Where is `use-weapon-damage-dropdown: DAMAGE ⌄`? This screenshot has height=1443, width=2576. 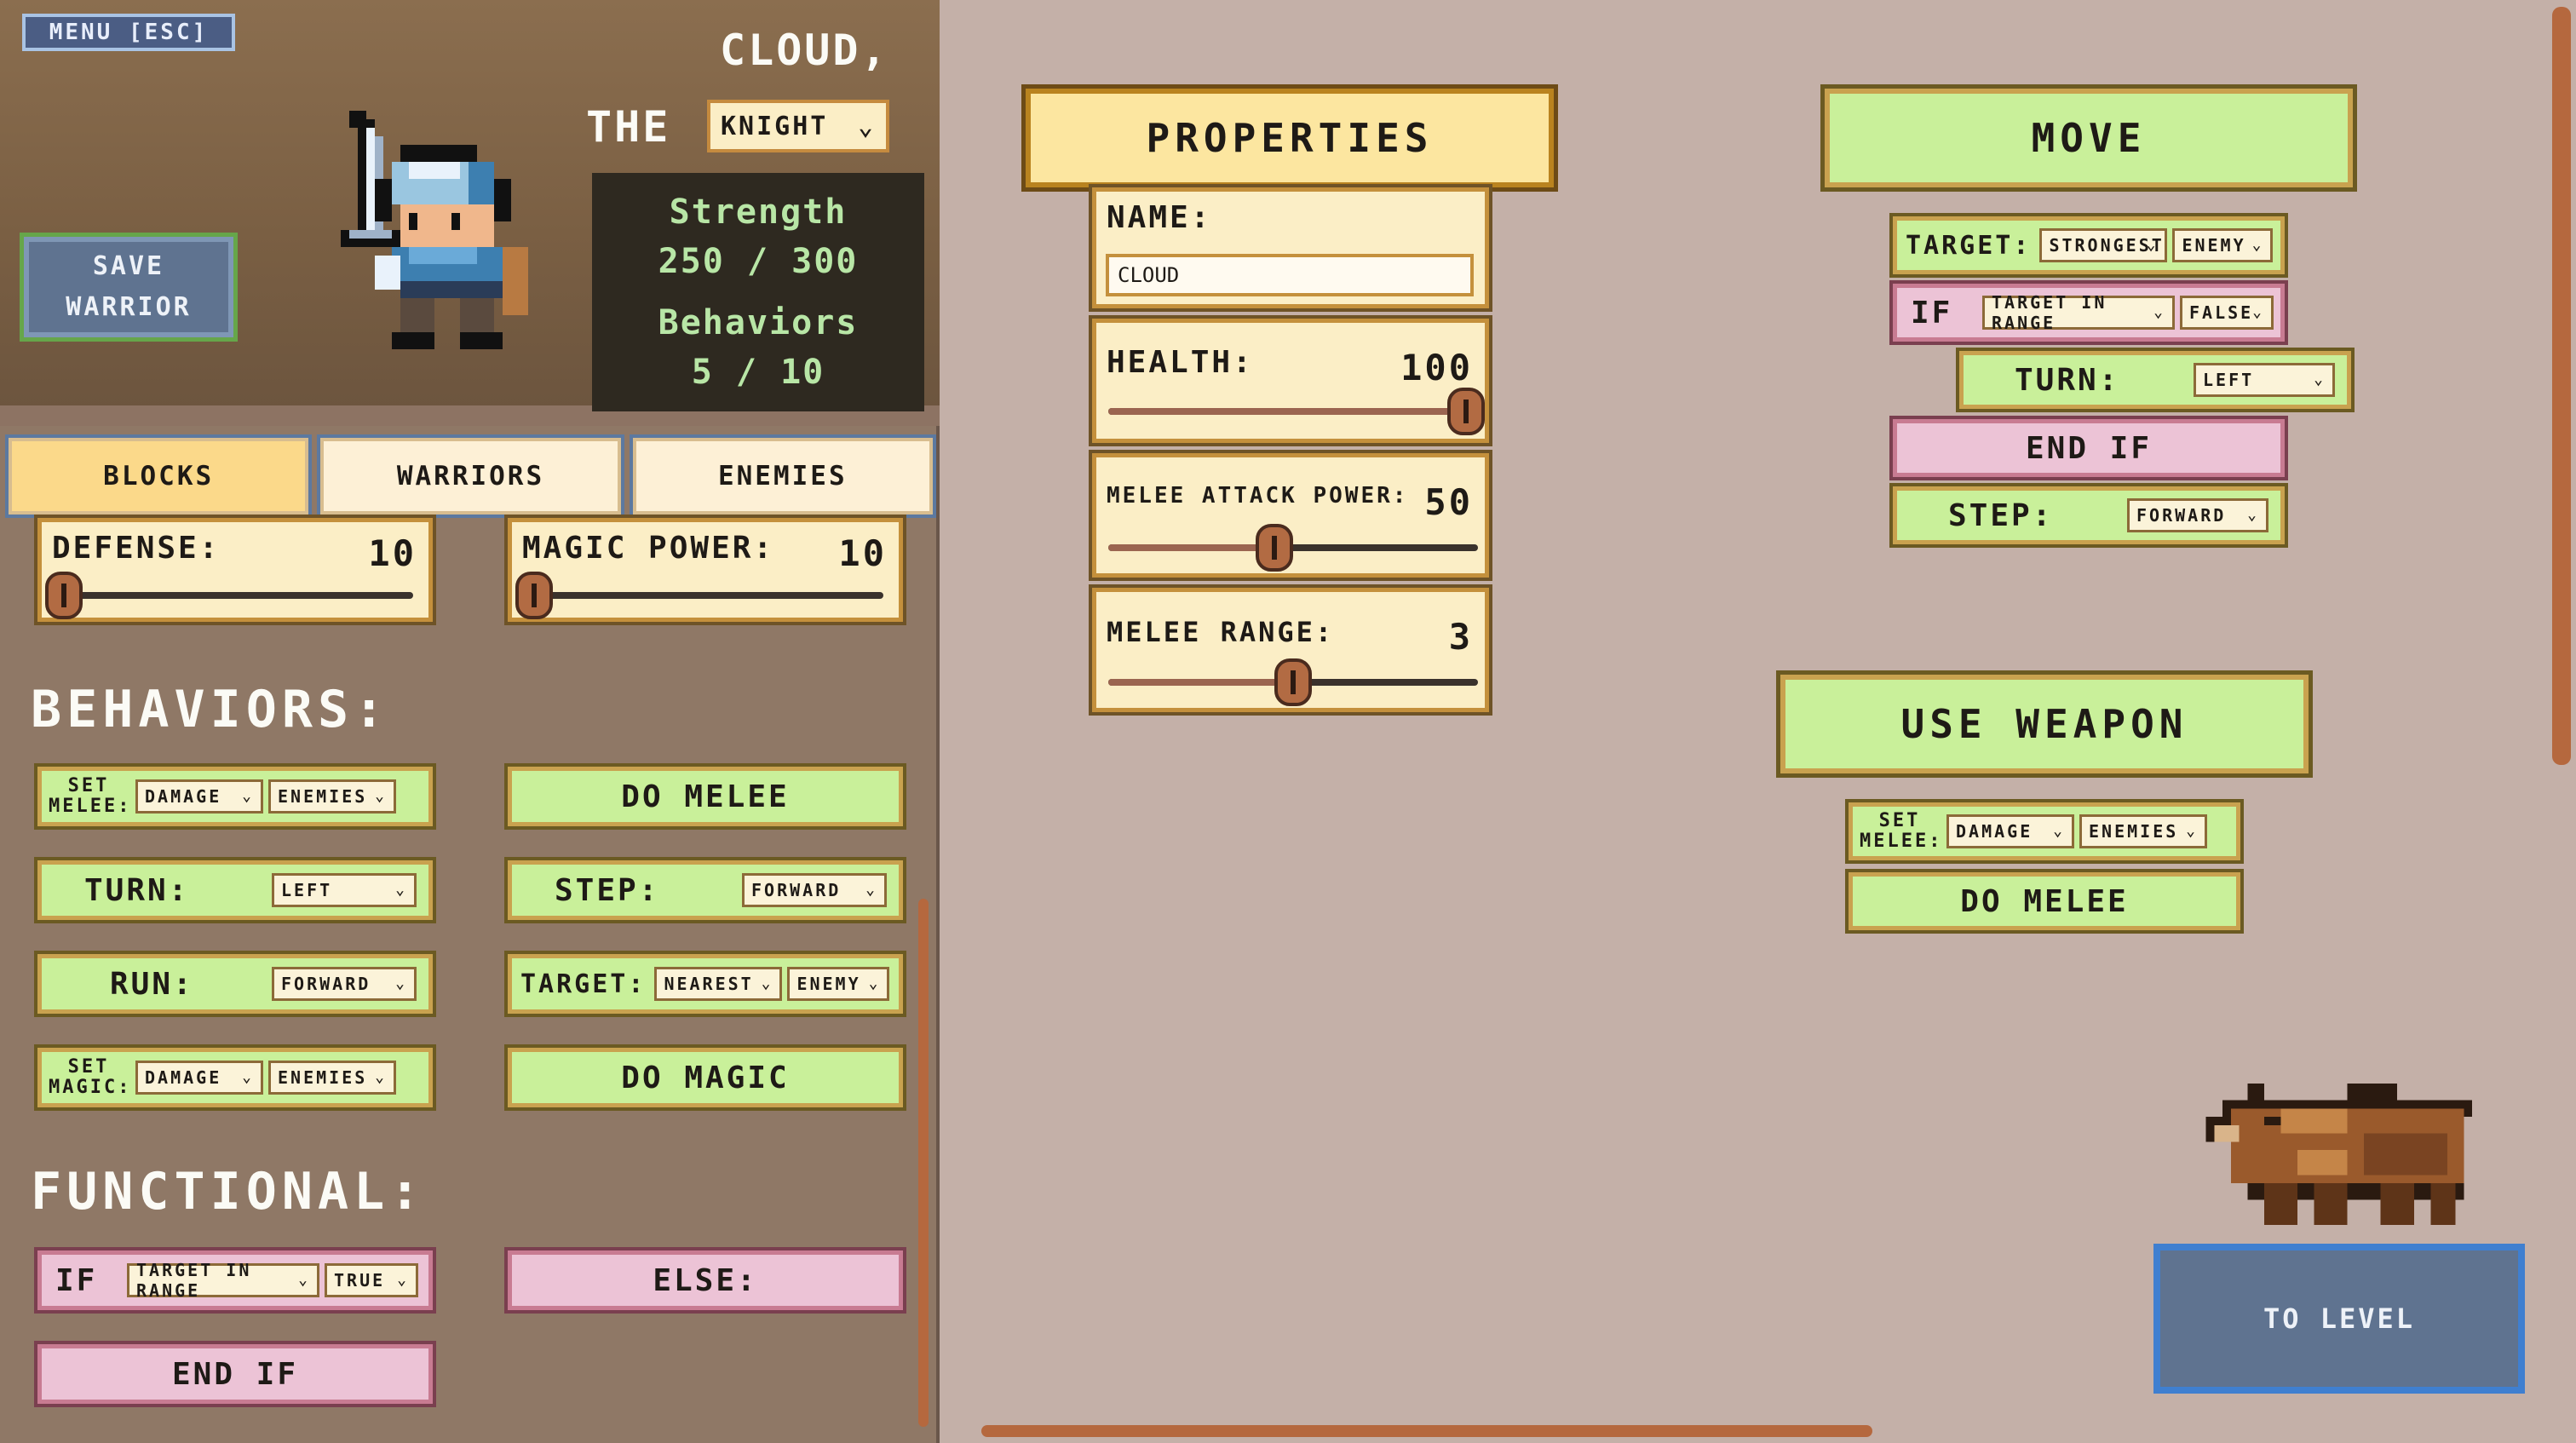 use-weapon-damage-dropdown: DAMAGE ⌄ is located at coordinates (2010, 831).